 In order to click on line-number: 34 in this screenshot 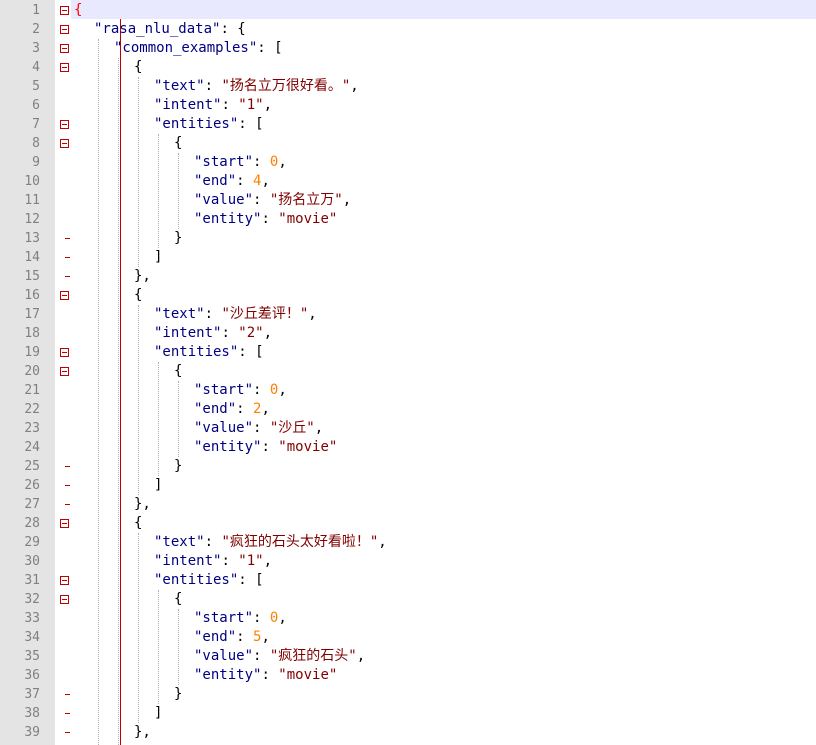, I will do `click(20, 637)`.